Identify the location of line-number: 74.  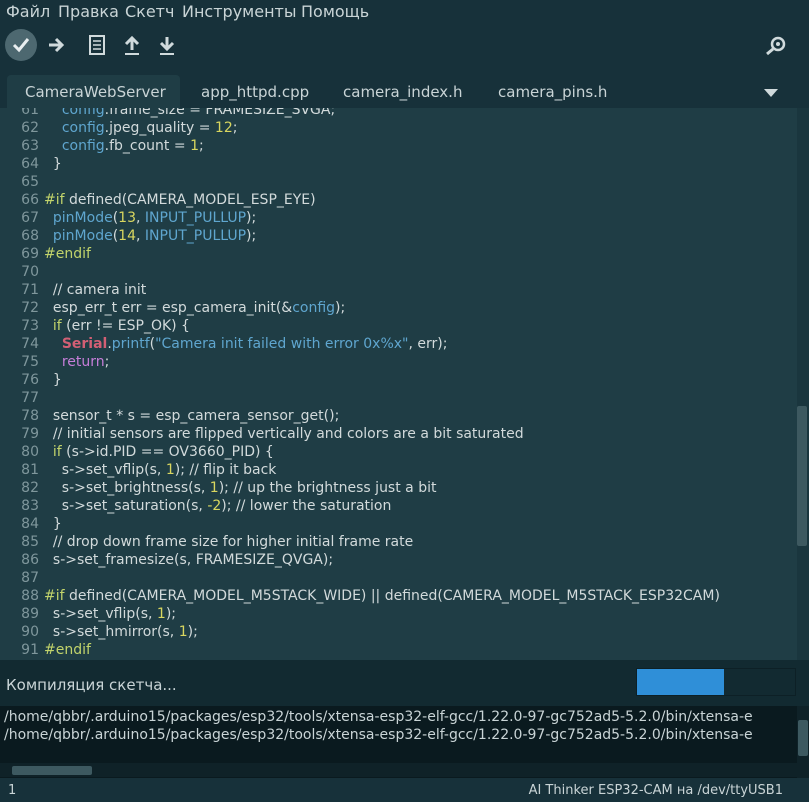
(30, 344).